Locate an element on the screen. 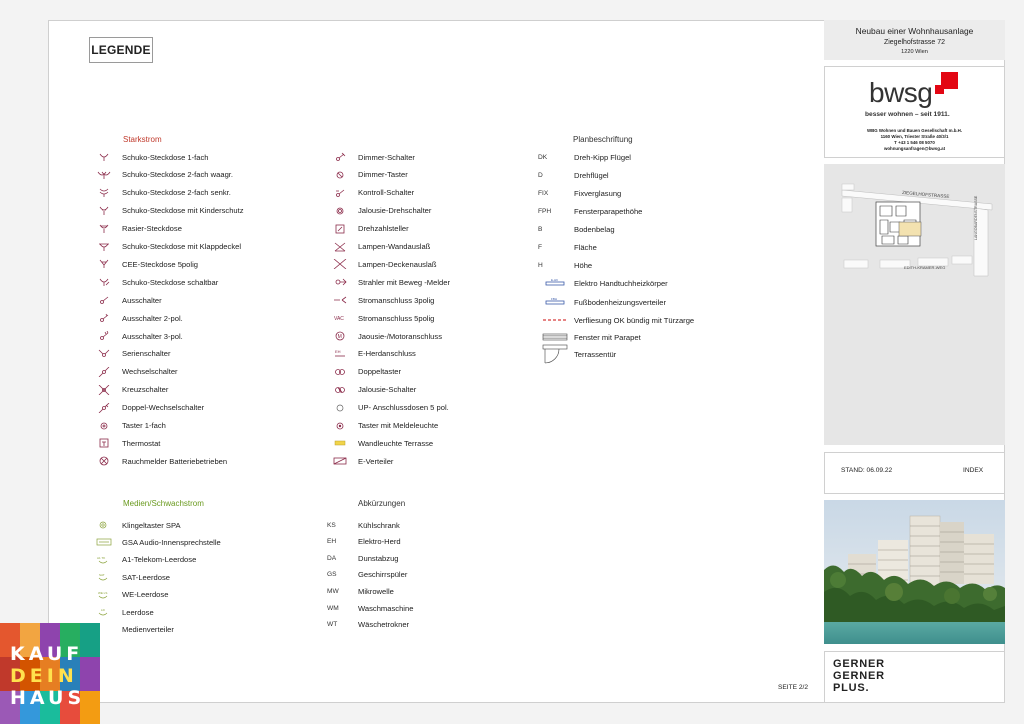  section-abkuerzungen: Abkürzungen is located at coordinates (382, 503).